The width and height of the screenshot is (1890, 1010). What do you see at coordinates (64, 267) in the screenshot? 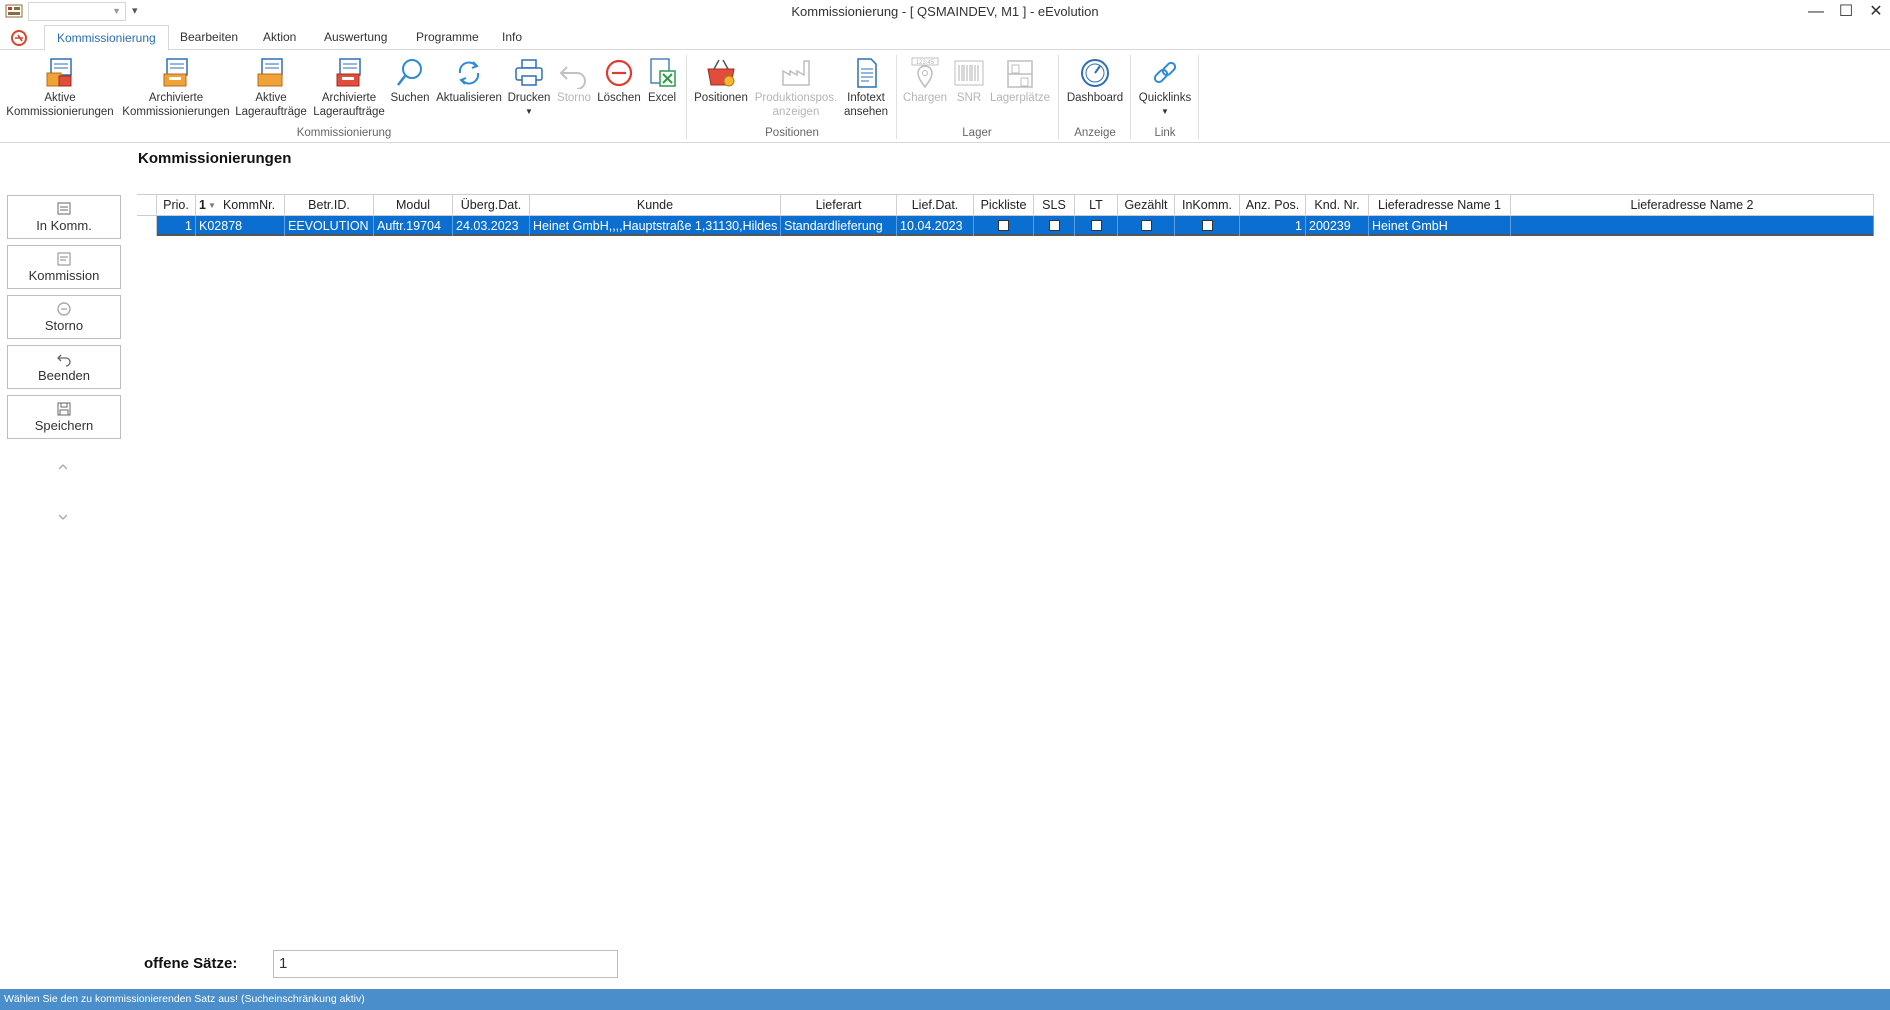
I see `kommission-button: Kommission` at bounding box center [64, 267].